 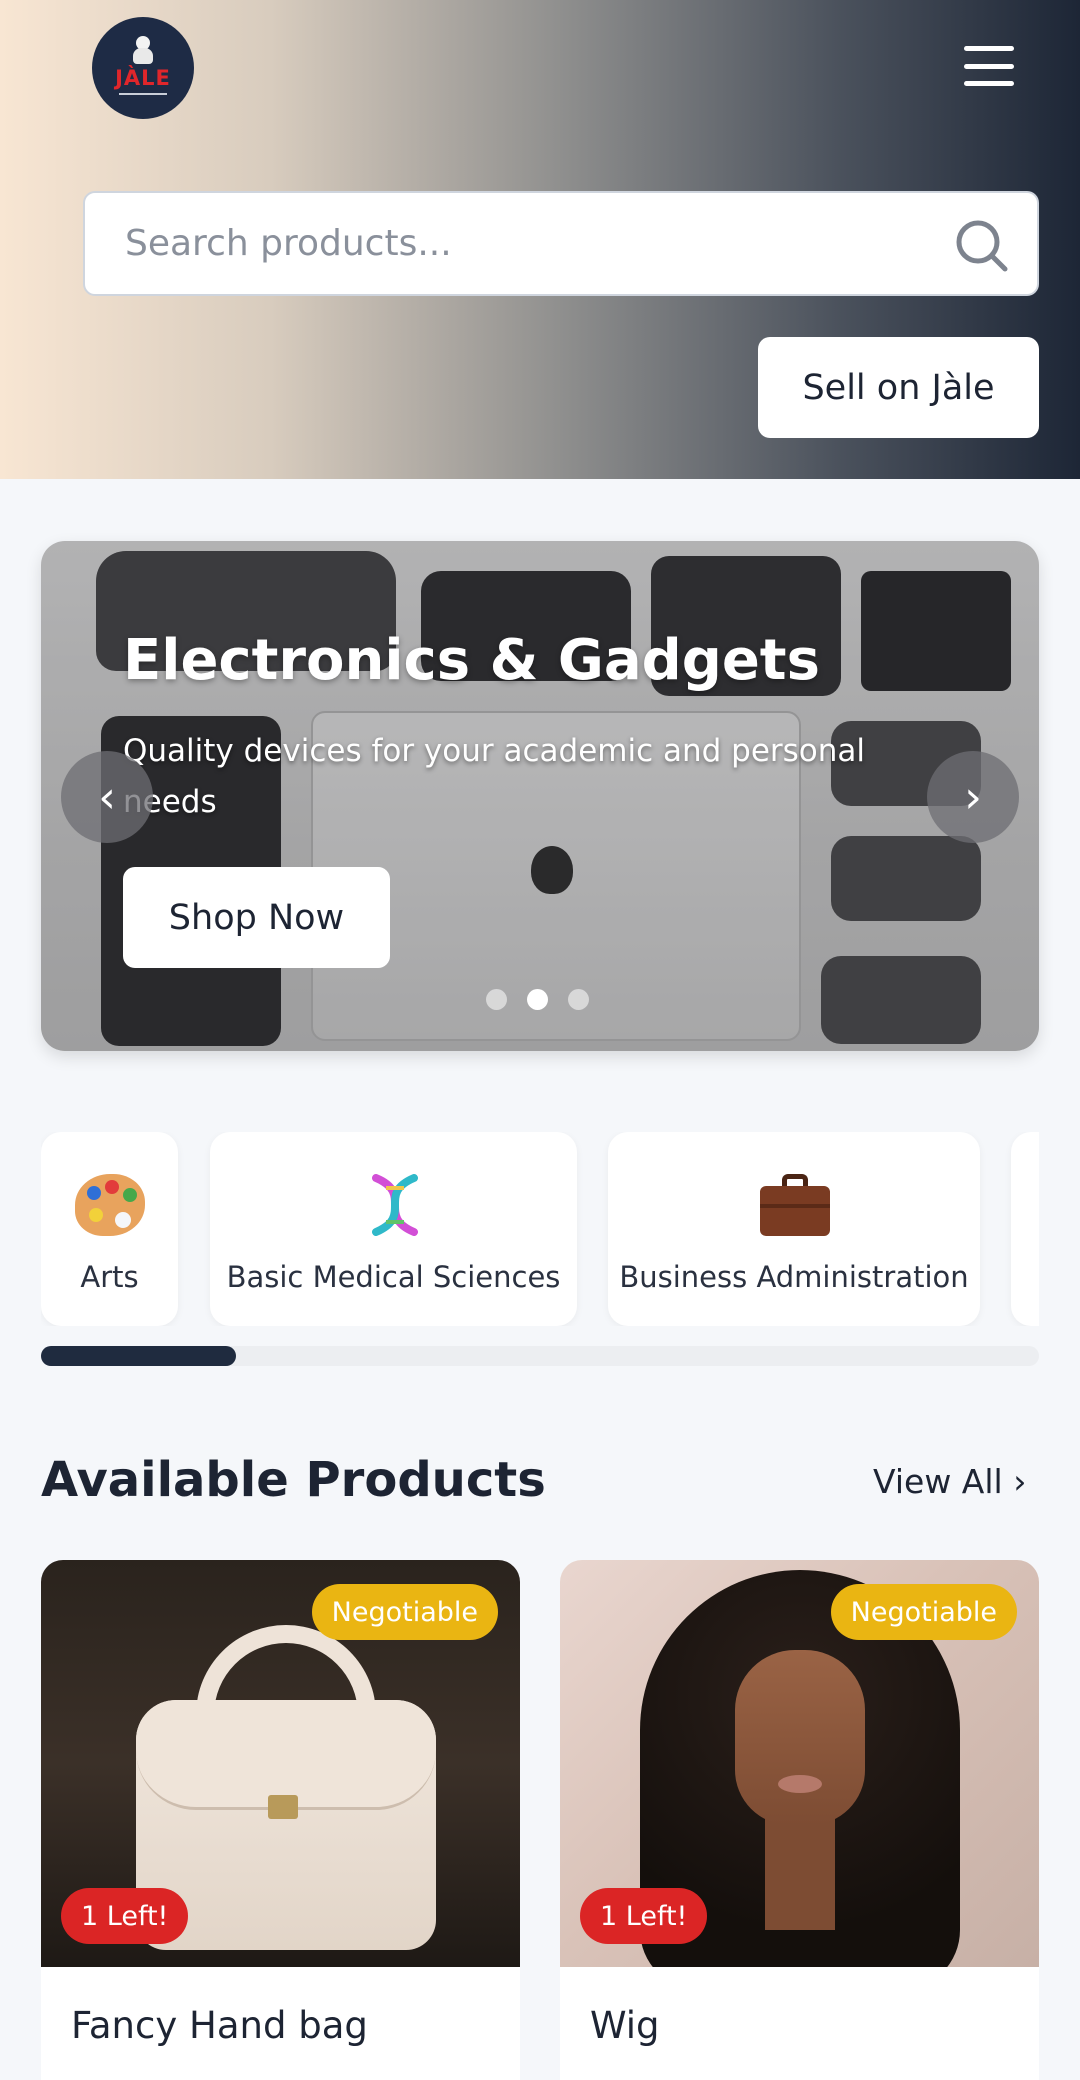 I want to click on product-name: Wig, so click(x=625, y=2025).